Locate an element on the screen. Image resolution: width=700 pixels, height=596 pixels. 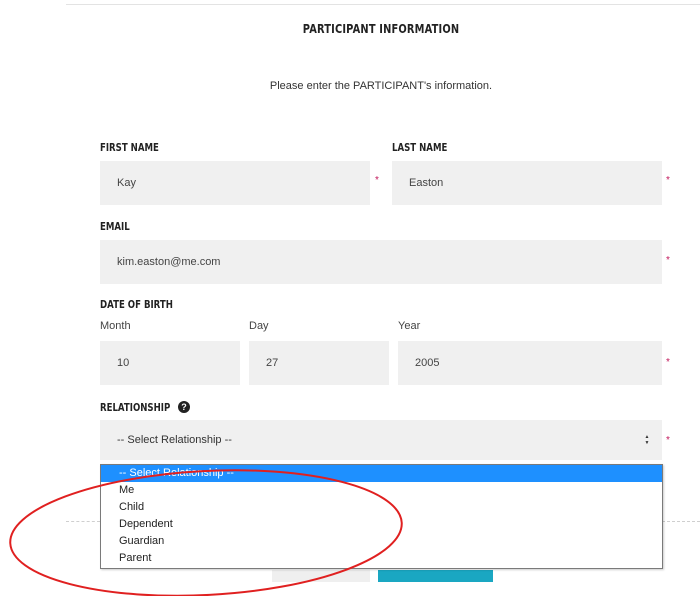
annotation-ellipse is located at coordinates (206, 532).